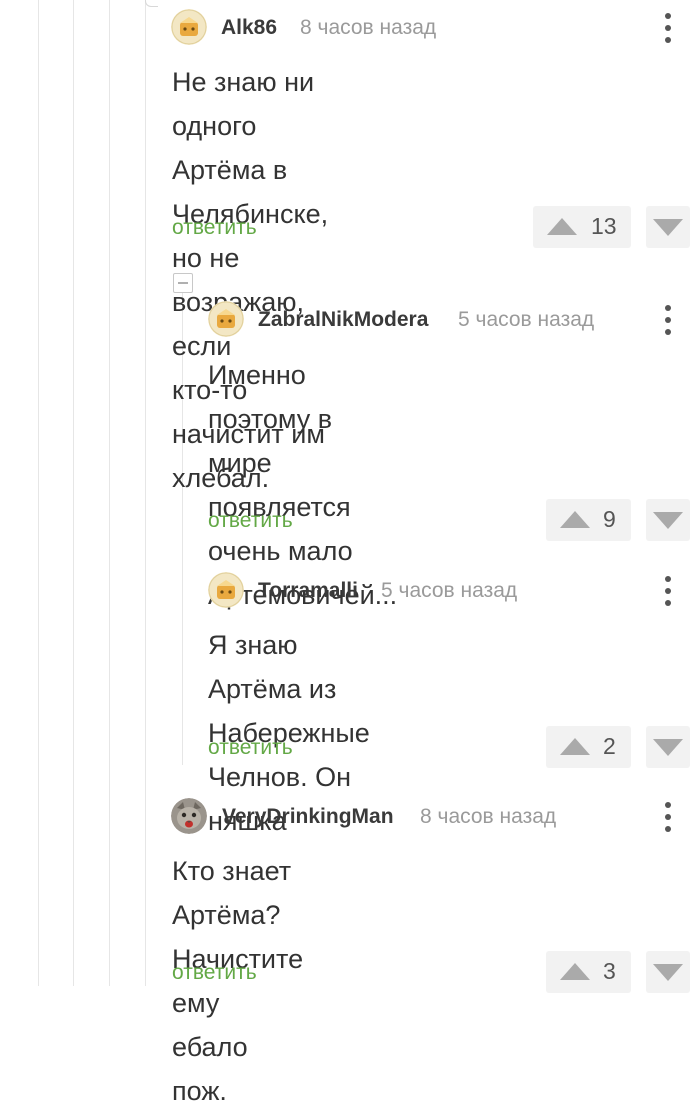 The height and width of the screenshot is (1113, 700). Describe the element at coordinates (343, 320) in the screenshot. I see `comment-author: ZabralNikModera` at that location.